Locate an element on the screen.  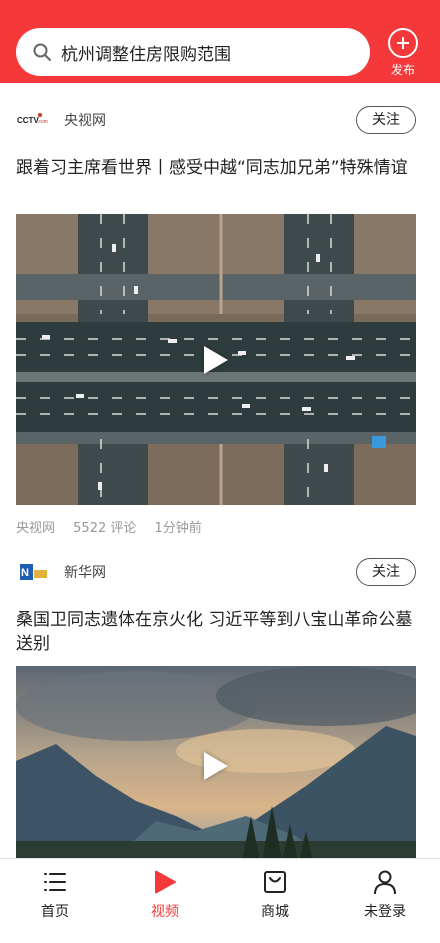
cctv-logo: CCTV .com is located at coordinates (34, 120).